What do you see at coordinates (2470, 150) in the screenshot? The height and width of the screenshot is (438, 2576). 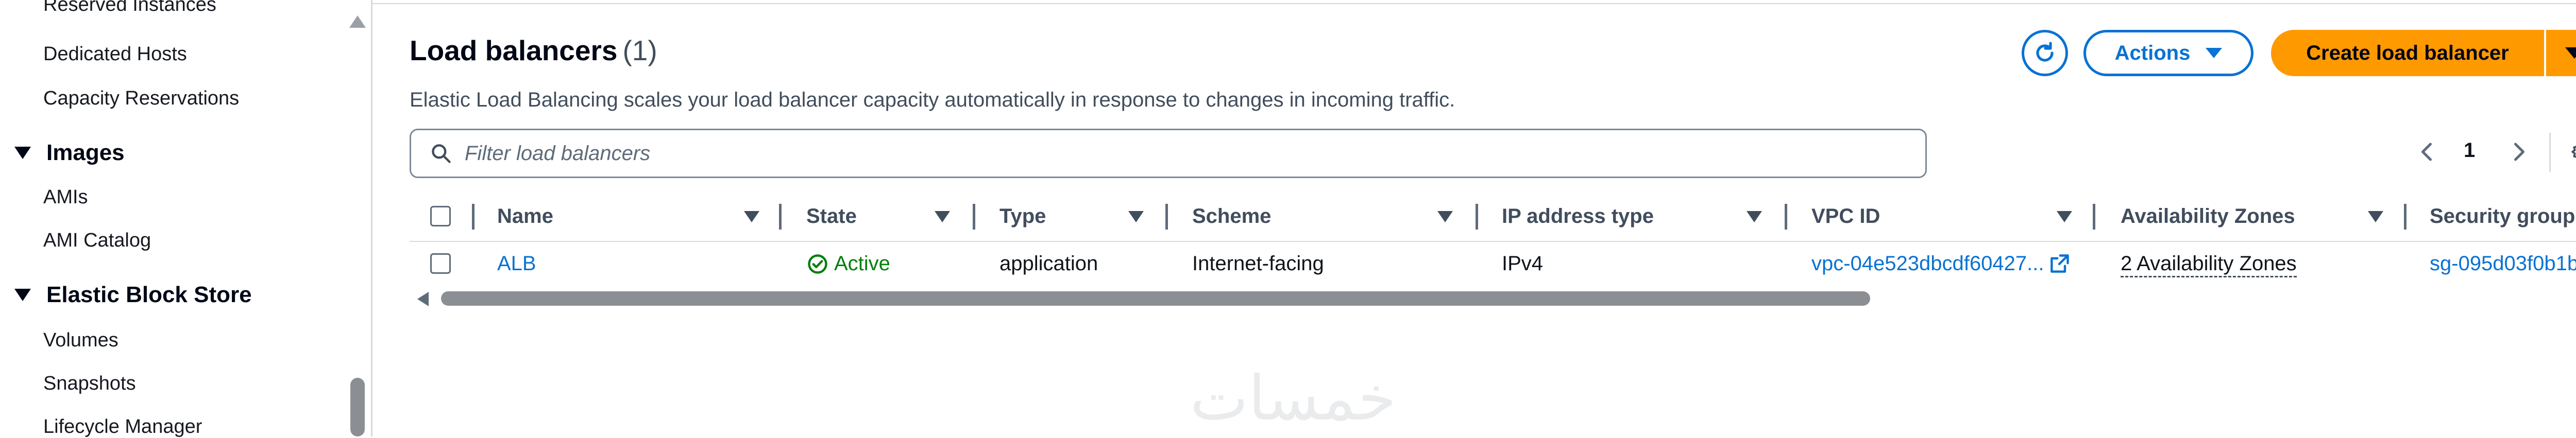 I see `page-number: 1` at bounding box center [2470, 150].